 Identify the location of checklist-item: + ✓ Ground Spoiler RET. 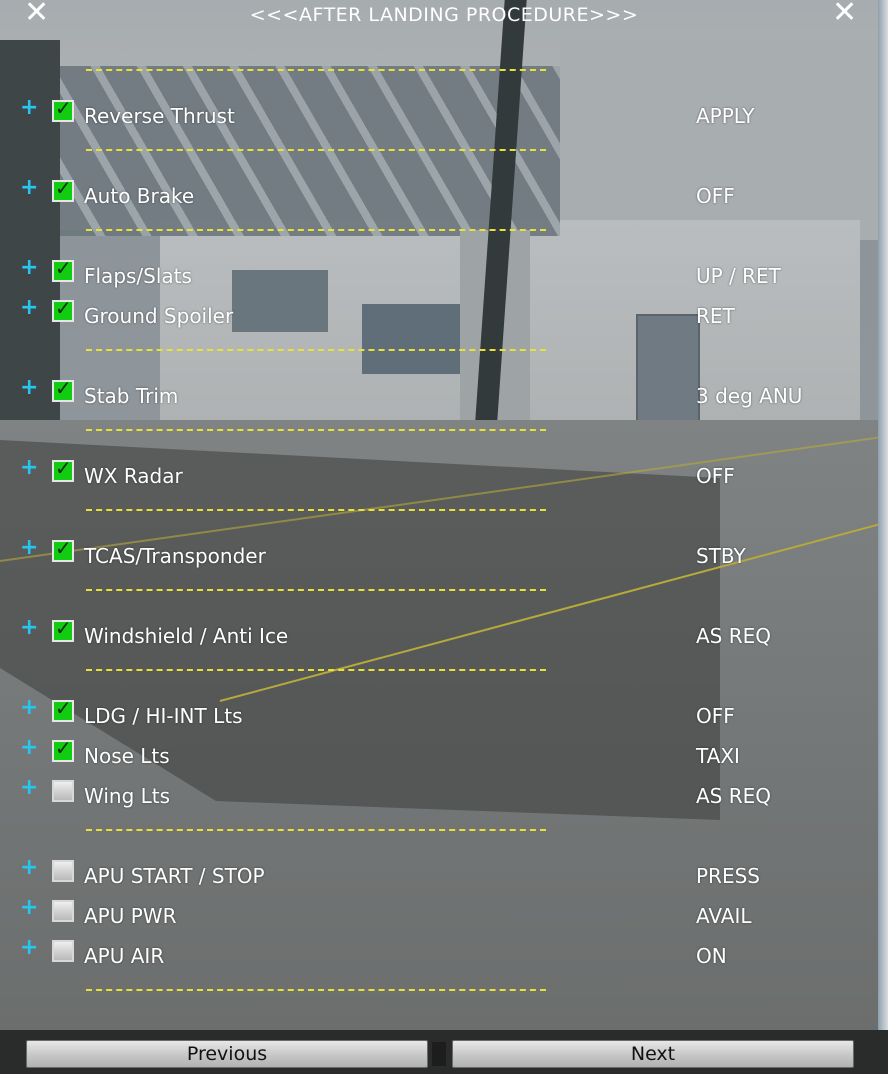
(444, 310).